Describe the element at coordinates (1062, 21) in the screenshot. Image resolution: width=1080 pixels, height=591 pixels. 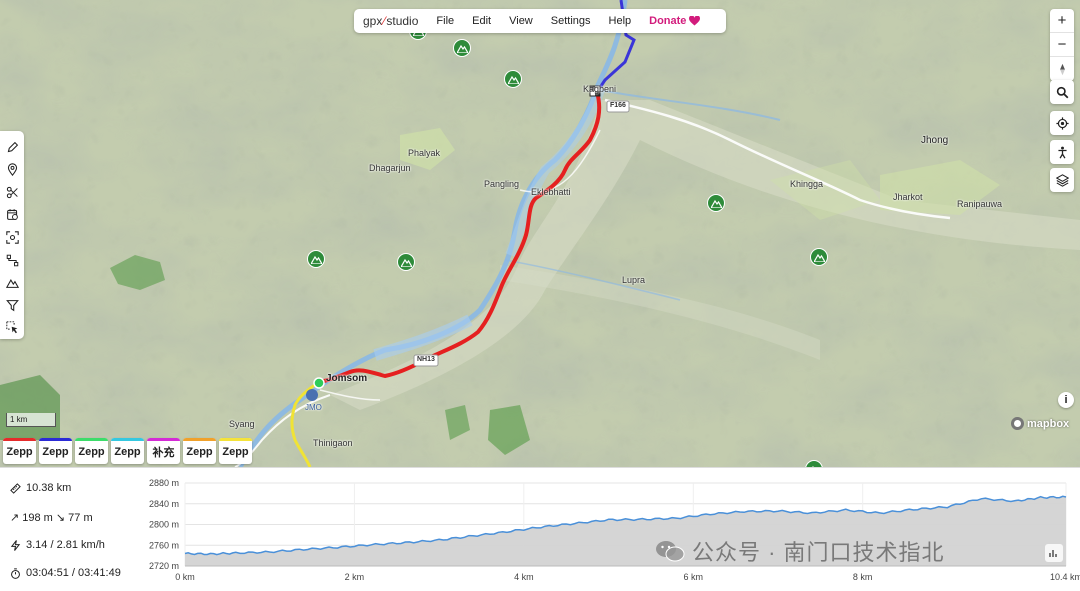
I see `zoom-in-button: +` at that location.